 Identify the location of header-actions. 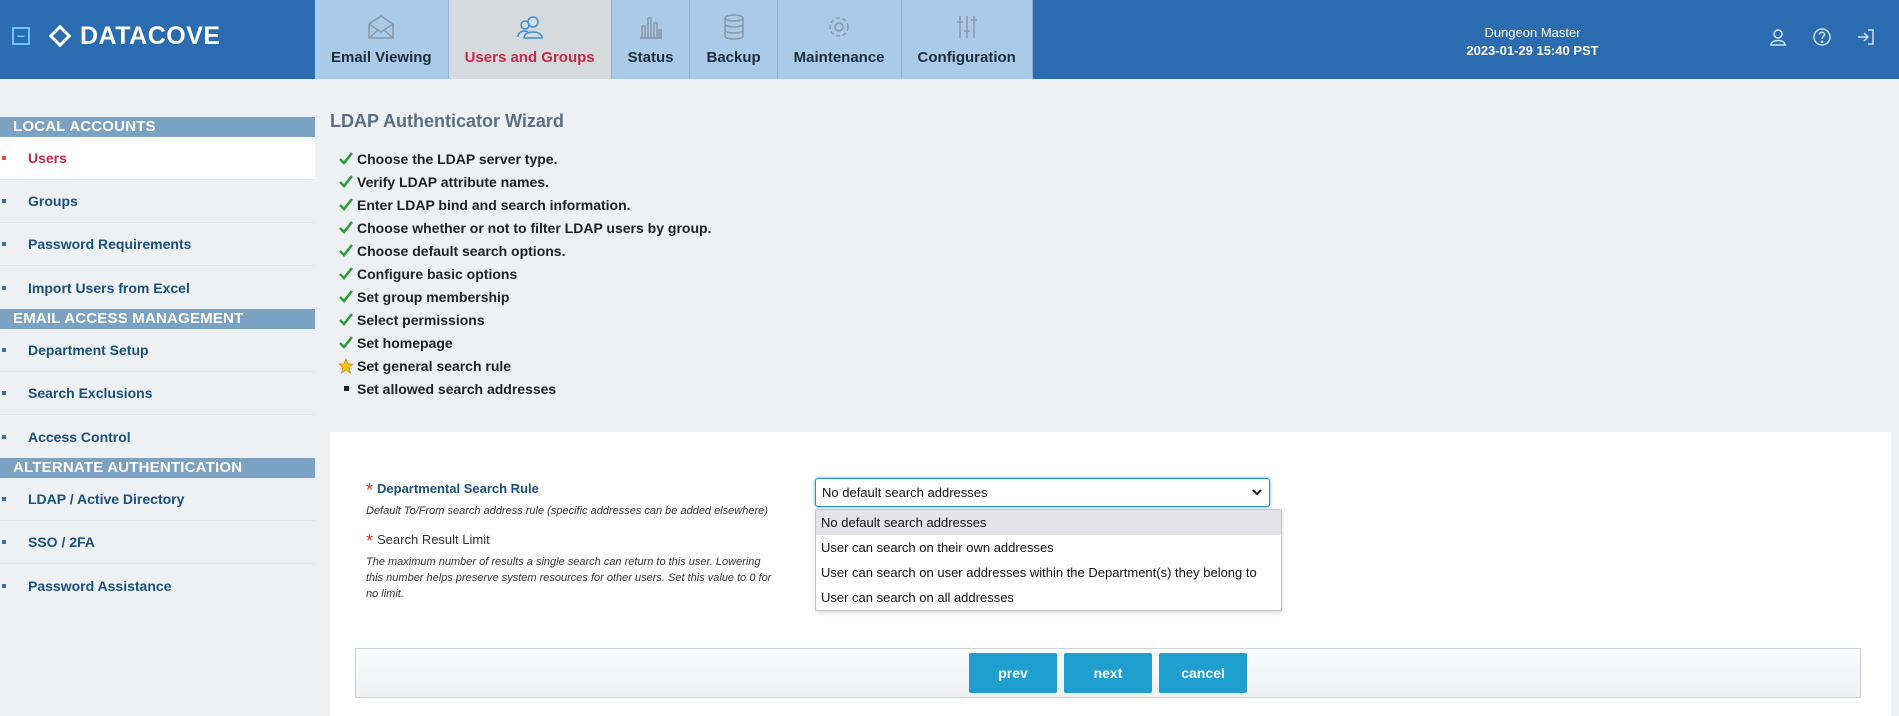
(1833, 37).